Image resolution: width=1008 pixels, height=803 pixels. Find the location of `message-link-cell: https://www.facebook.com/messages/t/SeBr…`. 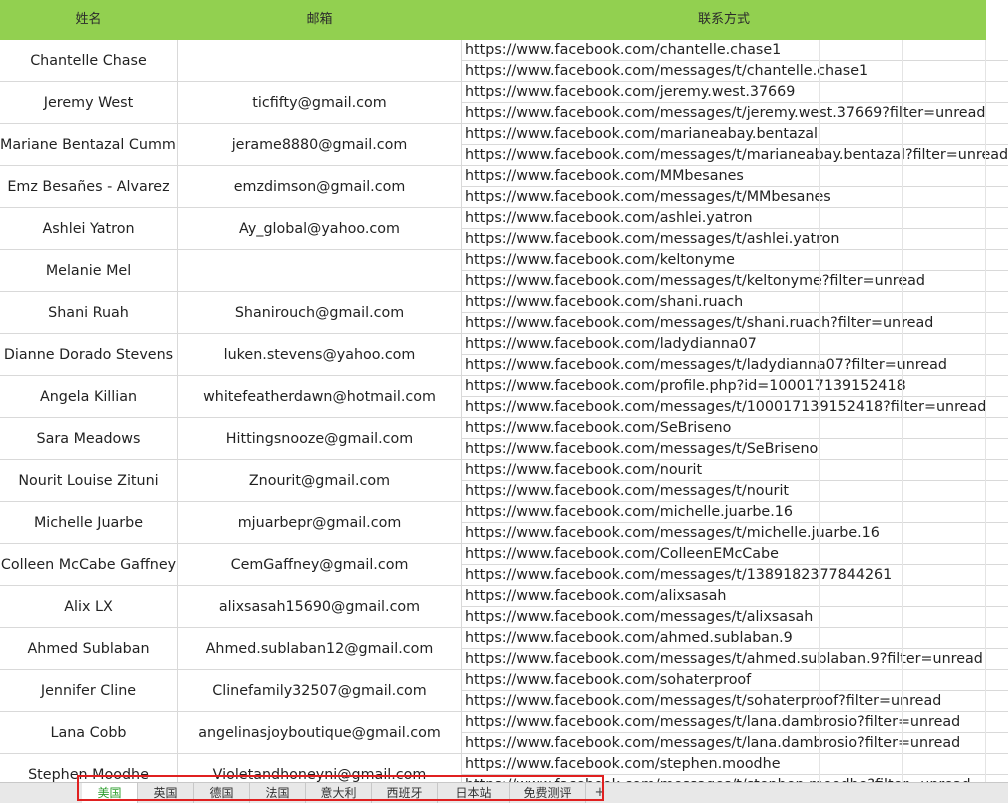

message-link-cell: https://www.facebook.com/messages/t/SeBr… is located at coordinates (735, 449).